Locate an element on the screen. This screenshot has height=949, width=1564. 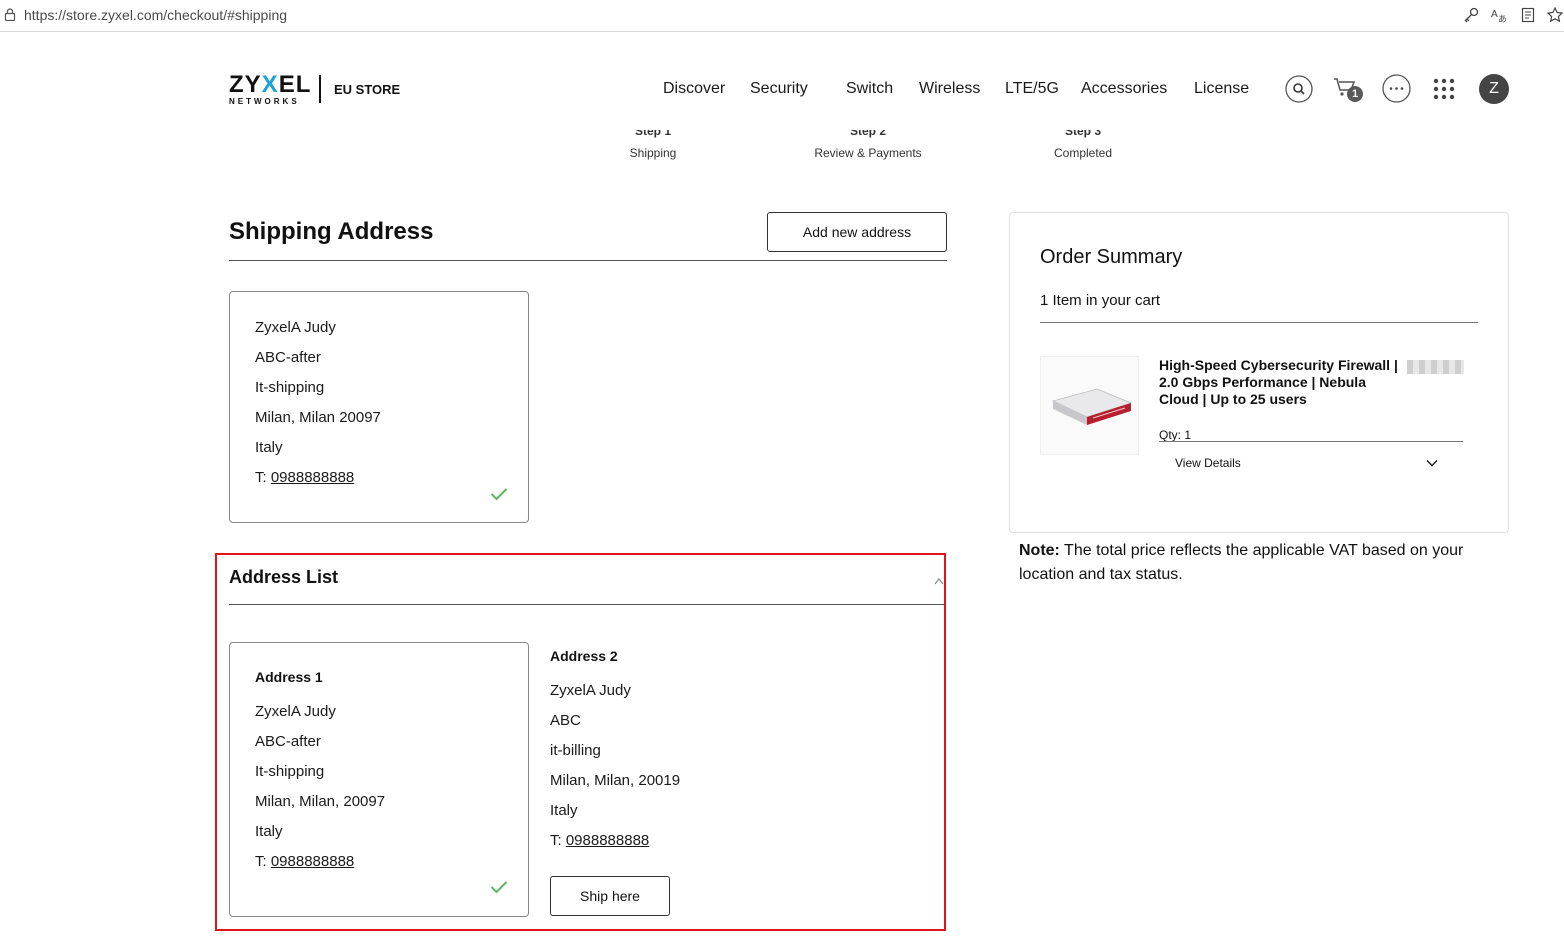
logo-subtext: NETWORKS is located at coordinates (264, 101).